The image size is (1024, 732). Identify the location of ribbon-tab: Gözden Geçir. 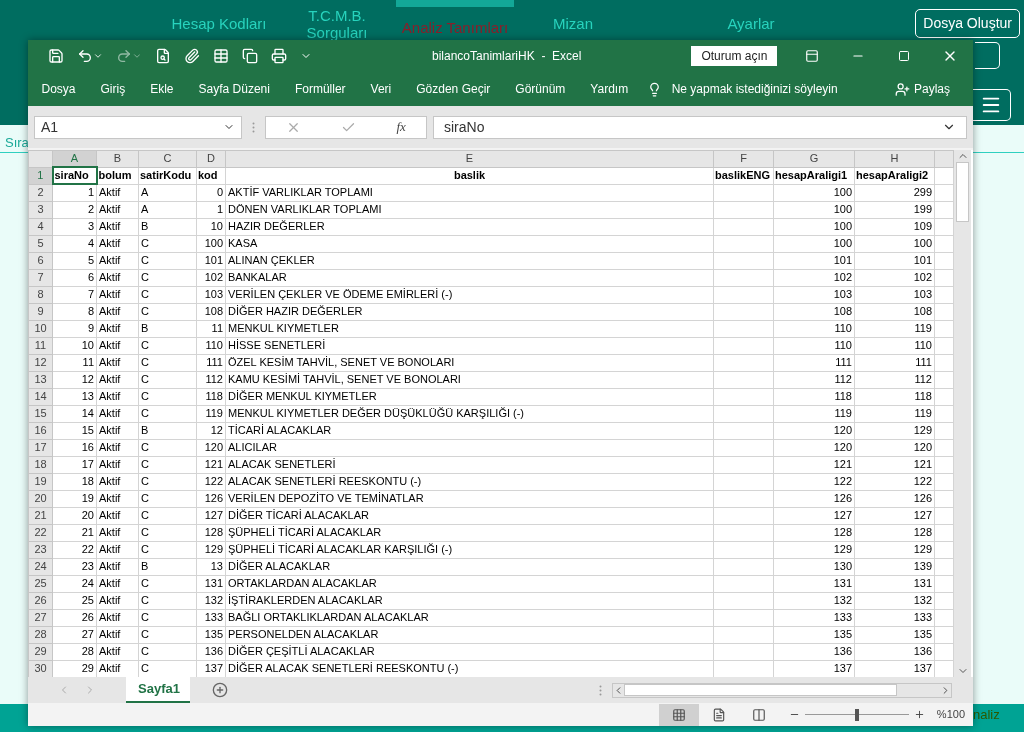
(453, 89).